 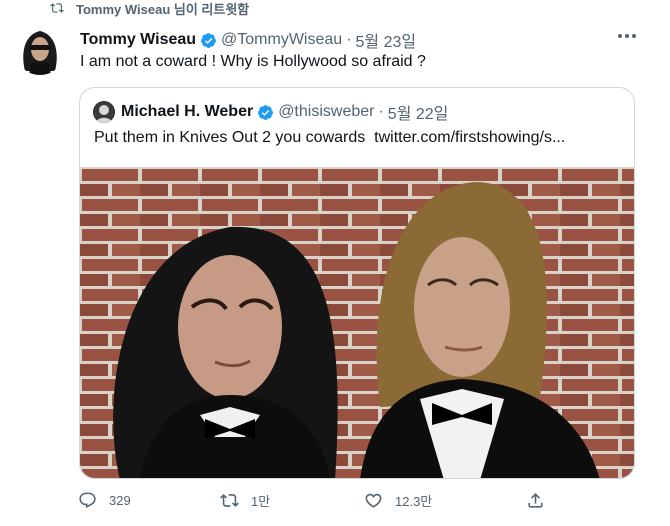 What do you see at coordinates (326, 111) in the screenshot?
I see `quoted-author-handle: @thisisweber` at bounding box center [326, 111].